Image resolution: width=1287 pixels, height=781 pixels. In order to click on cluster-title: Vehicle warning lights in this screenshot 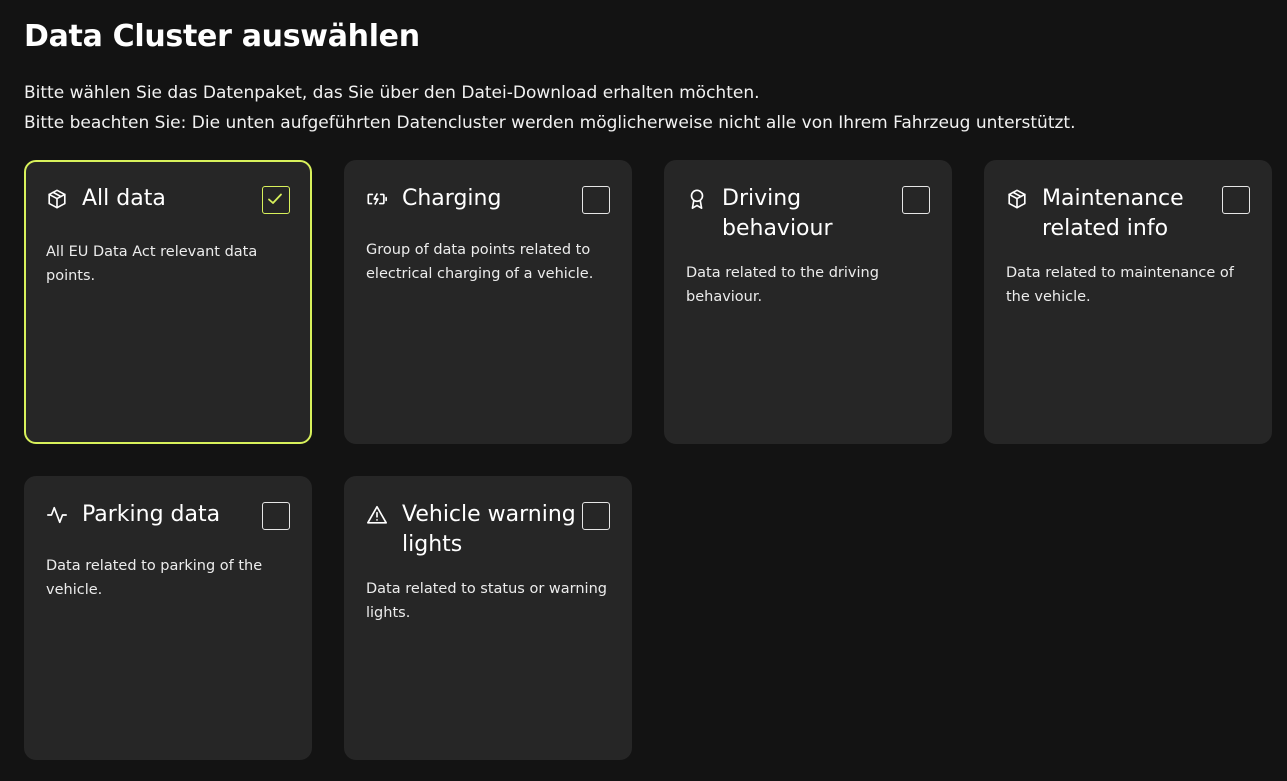, I will do `click(489, 529)`.